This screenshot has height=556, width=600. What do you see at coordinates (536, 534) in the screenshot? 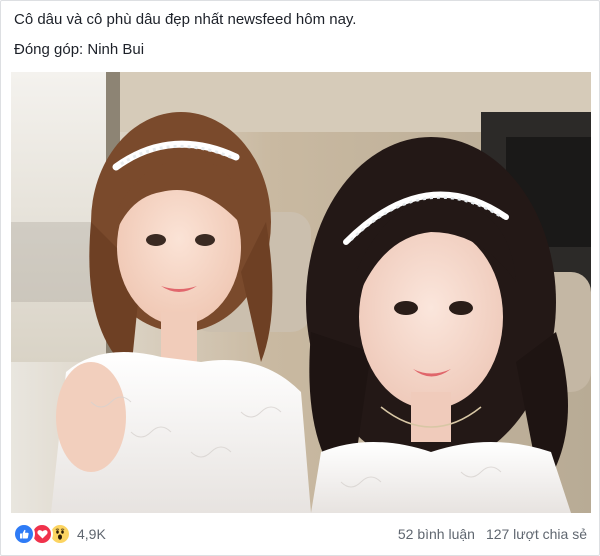
I see `shares-link: 127 lượt chia sẻ` at bounding box center [536, 534].